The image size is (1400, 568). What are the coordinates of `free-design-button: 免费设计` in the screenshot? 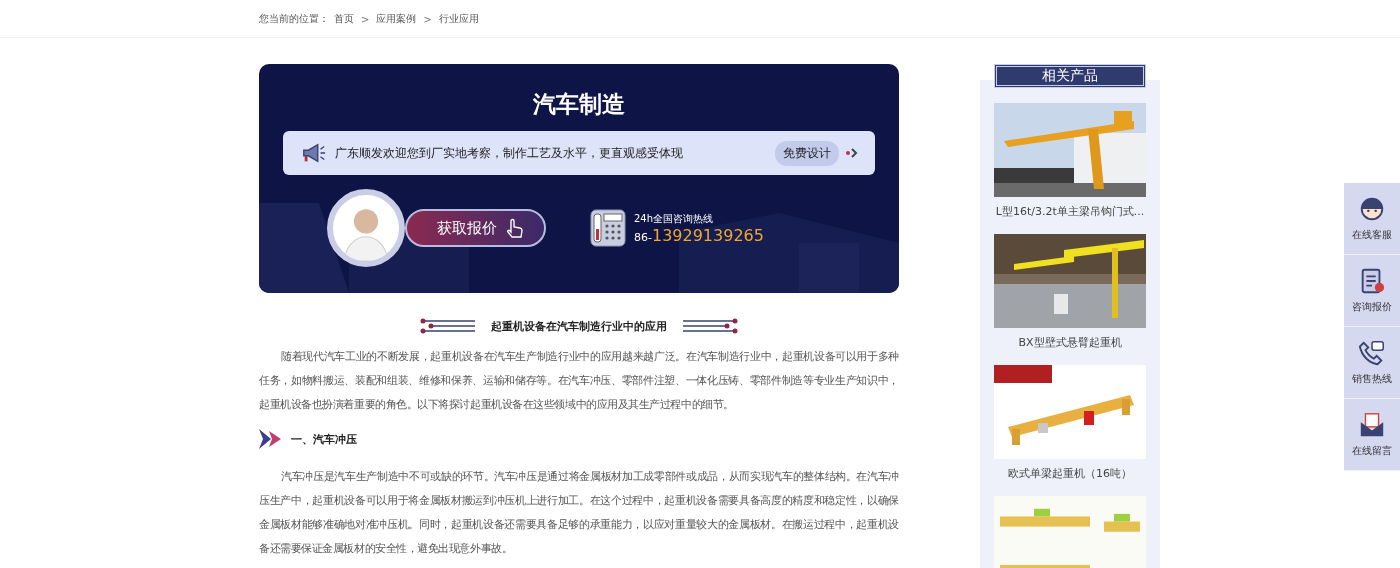 It's located at (807, 153).